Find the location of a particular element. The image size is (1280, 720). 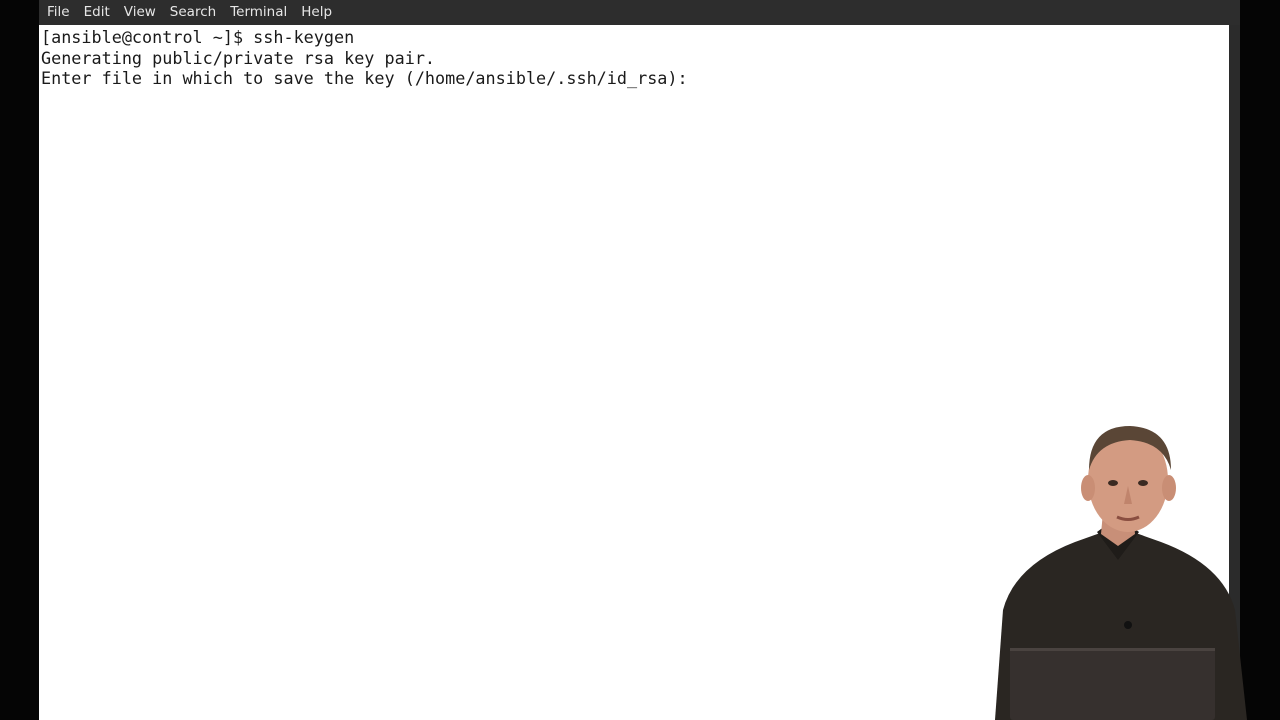

menu-help: Help is located at coordinates (316, 12).